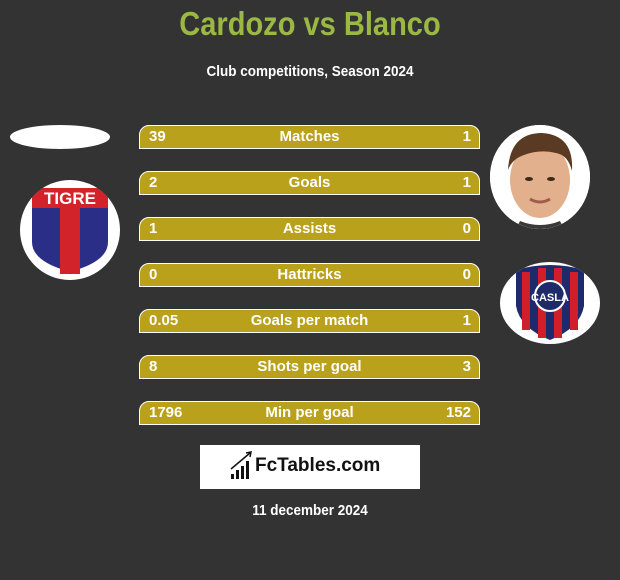 The height and width of the screenshot is (580, 620). I want to click on san-lorenzo-crest-icon: CASLA, so click(550, 303).